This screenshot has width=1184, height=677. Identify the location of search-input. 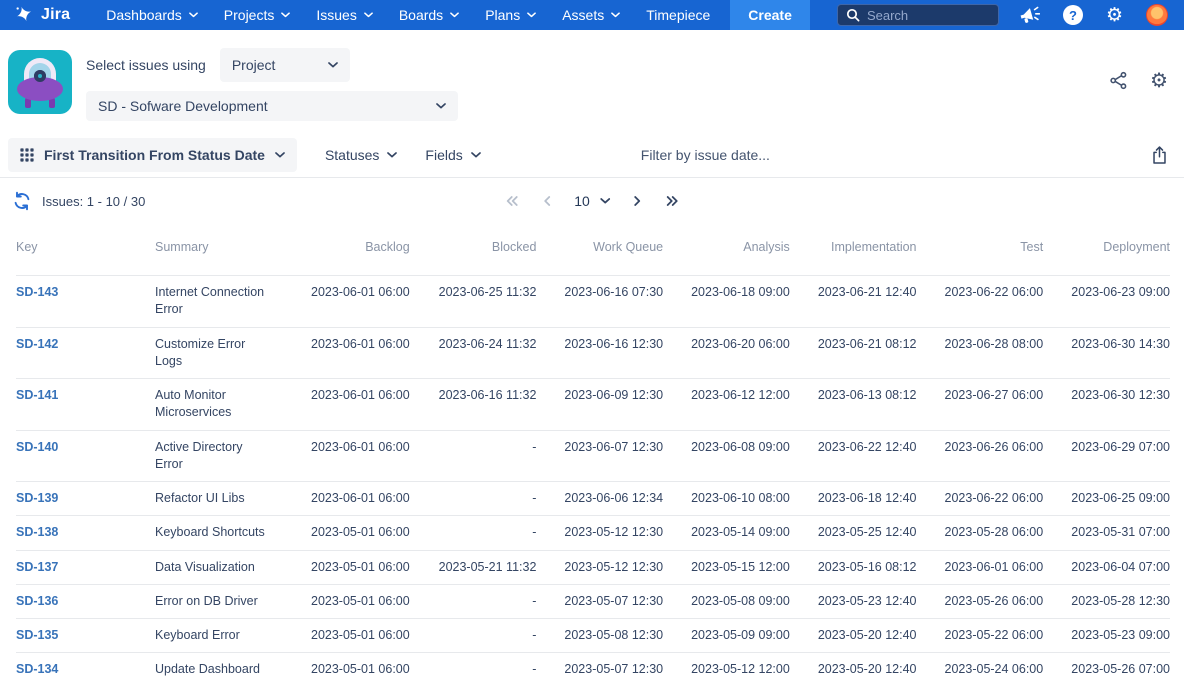
(928, 15).